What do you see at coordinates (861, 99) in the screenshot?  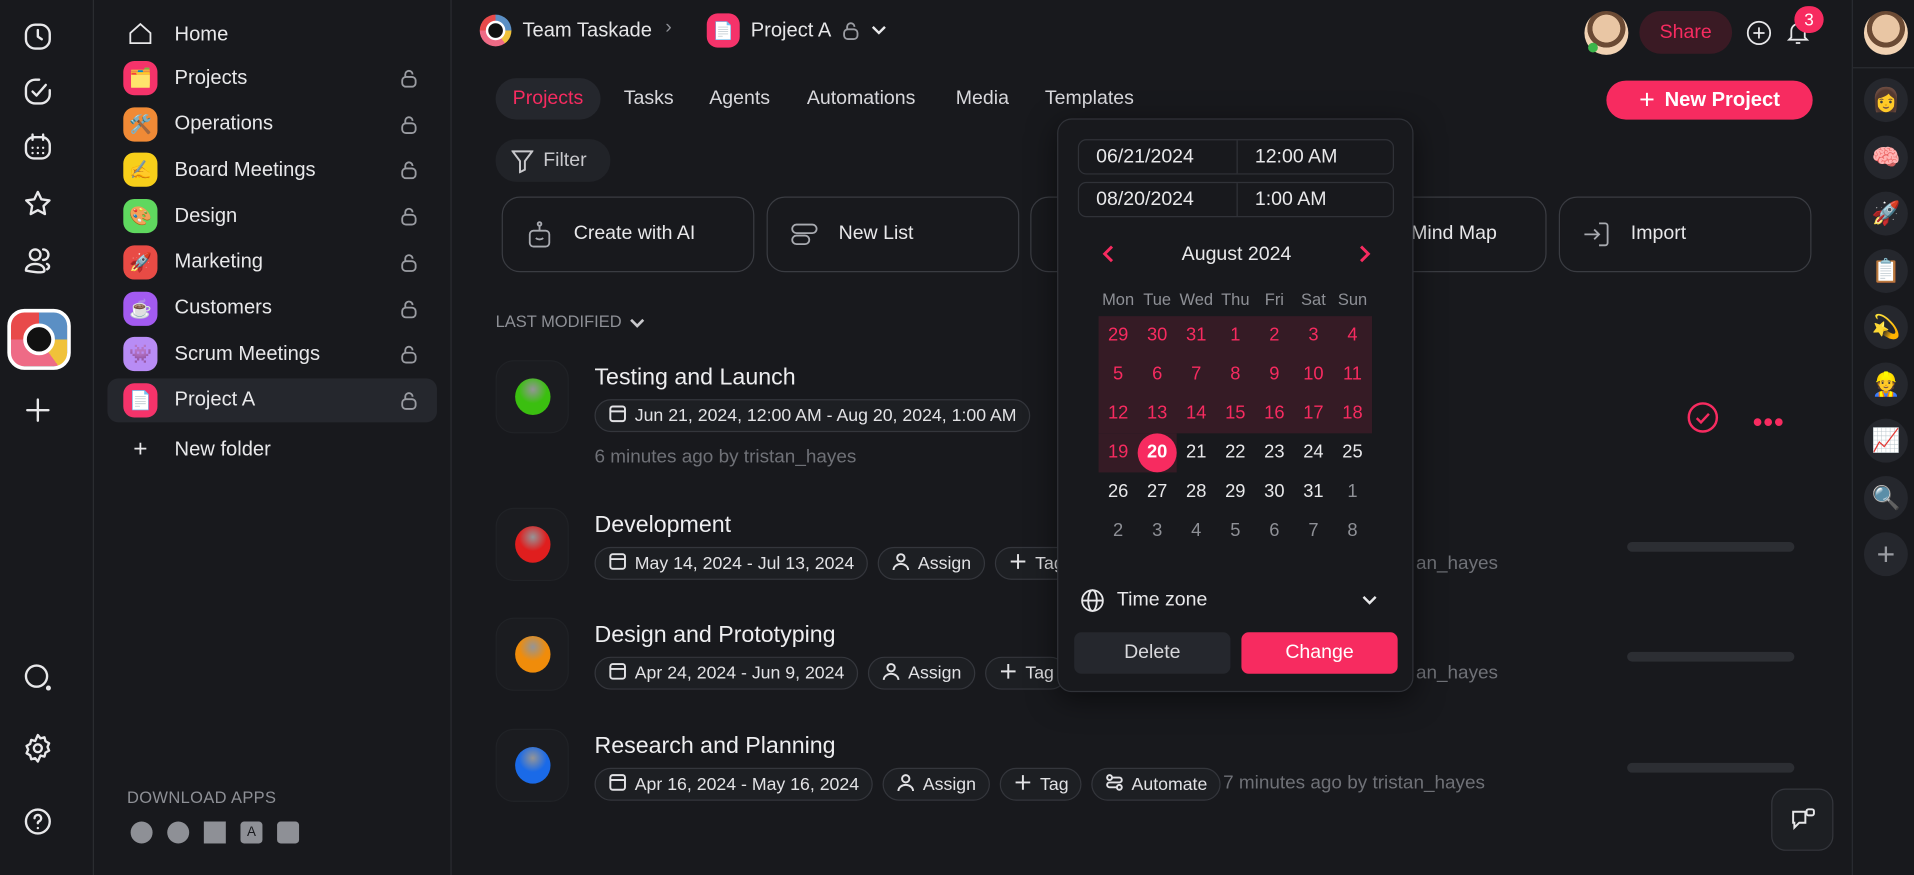 I see `tab-automations: Automations` at bounding box center [861, 99].